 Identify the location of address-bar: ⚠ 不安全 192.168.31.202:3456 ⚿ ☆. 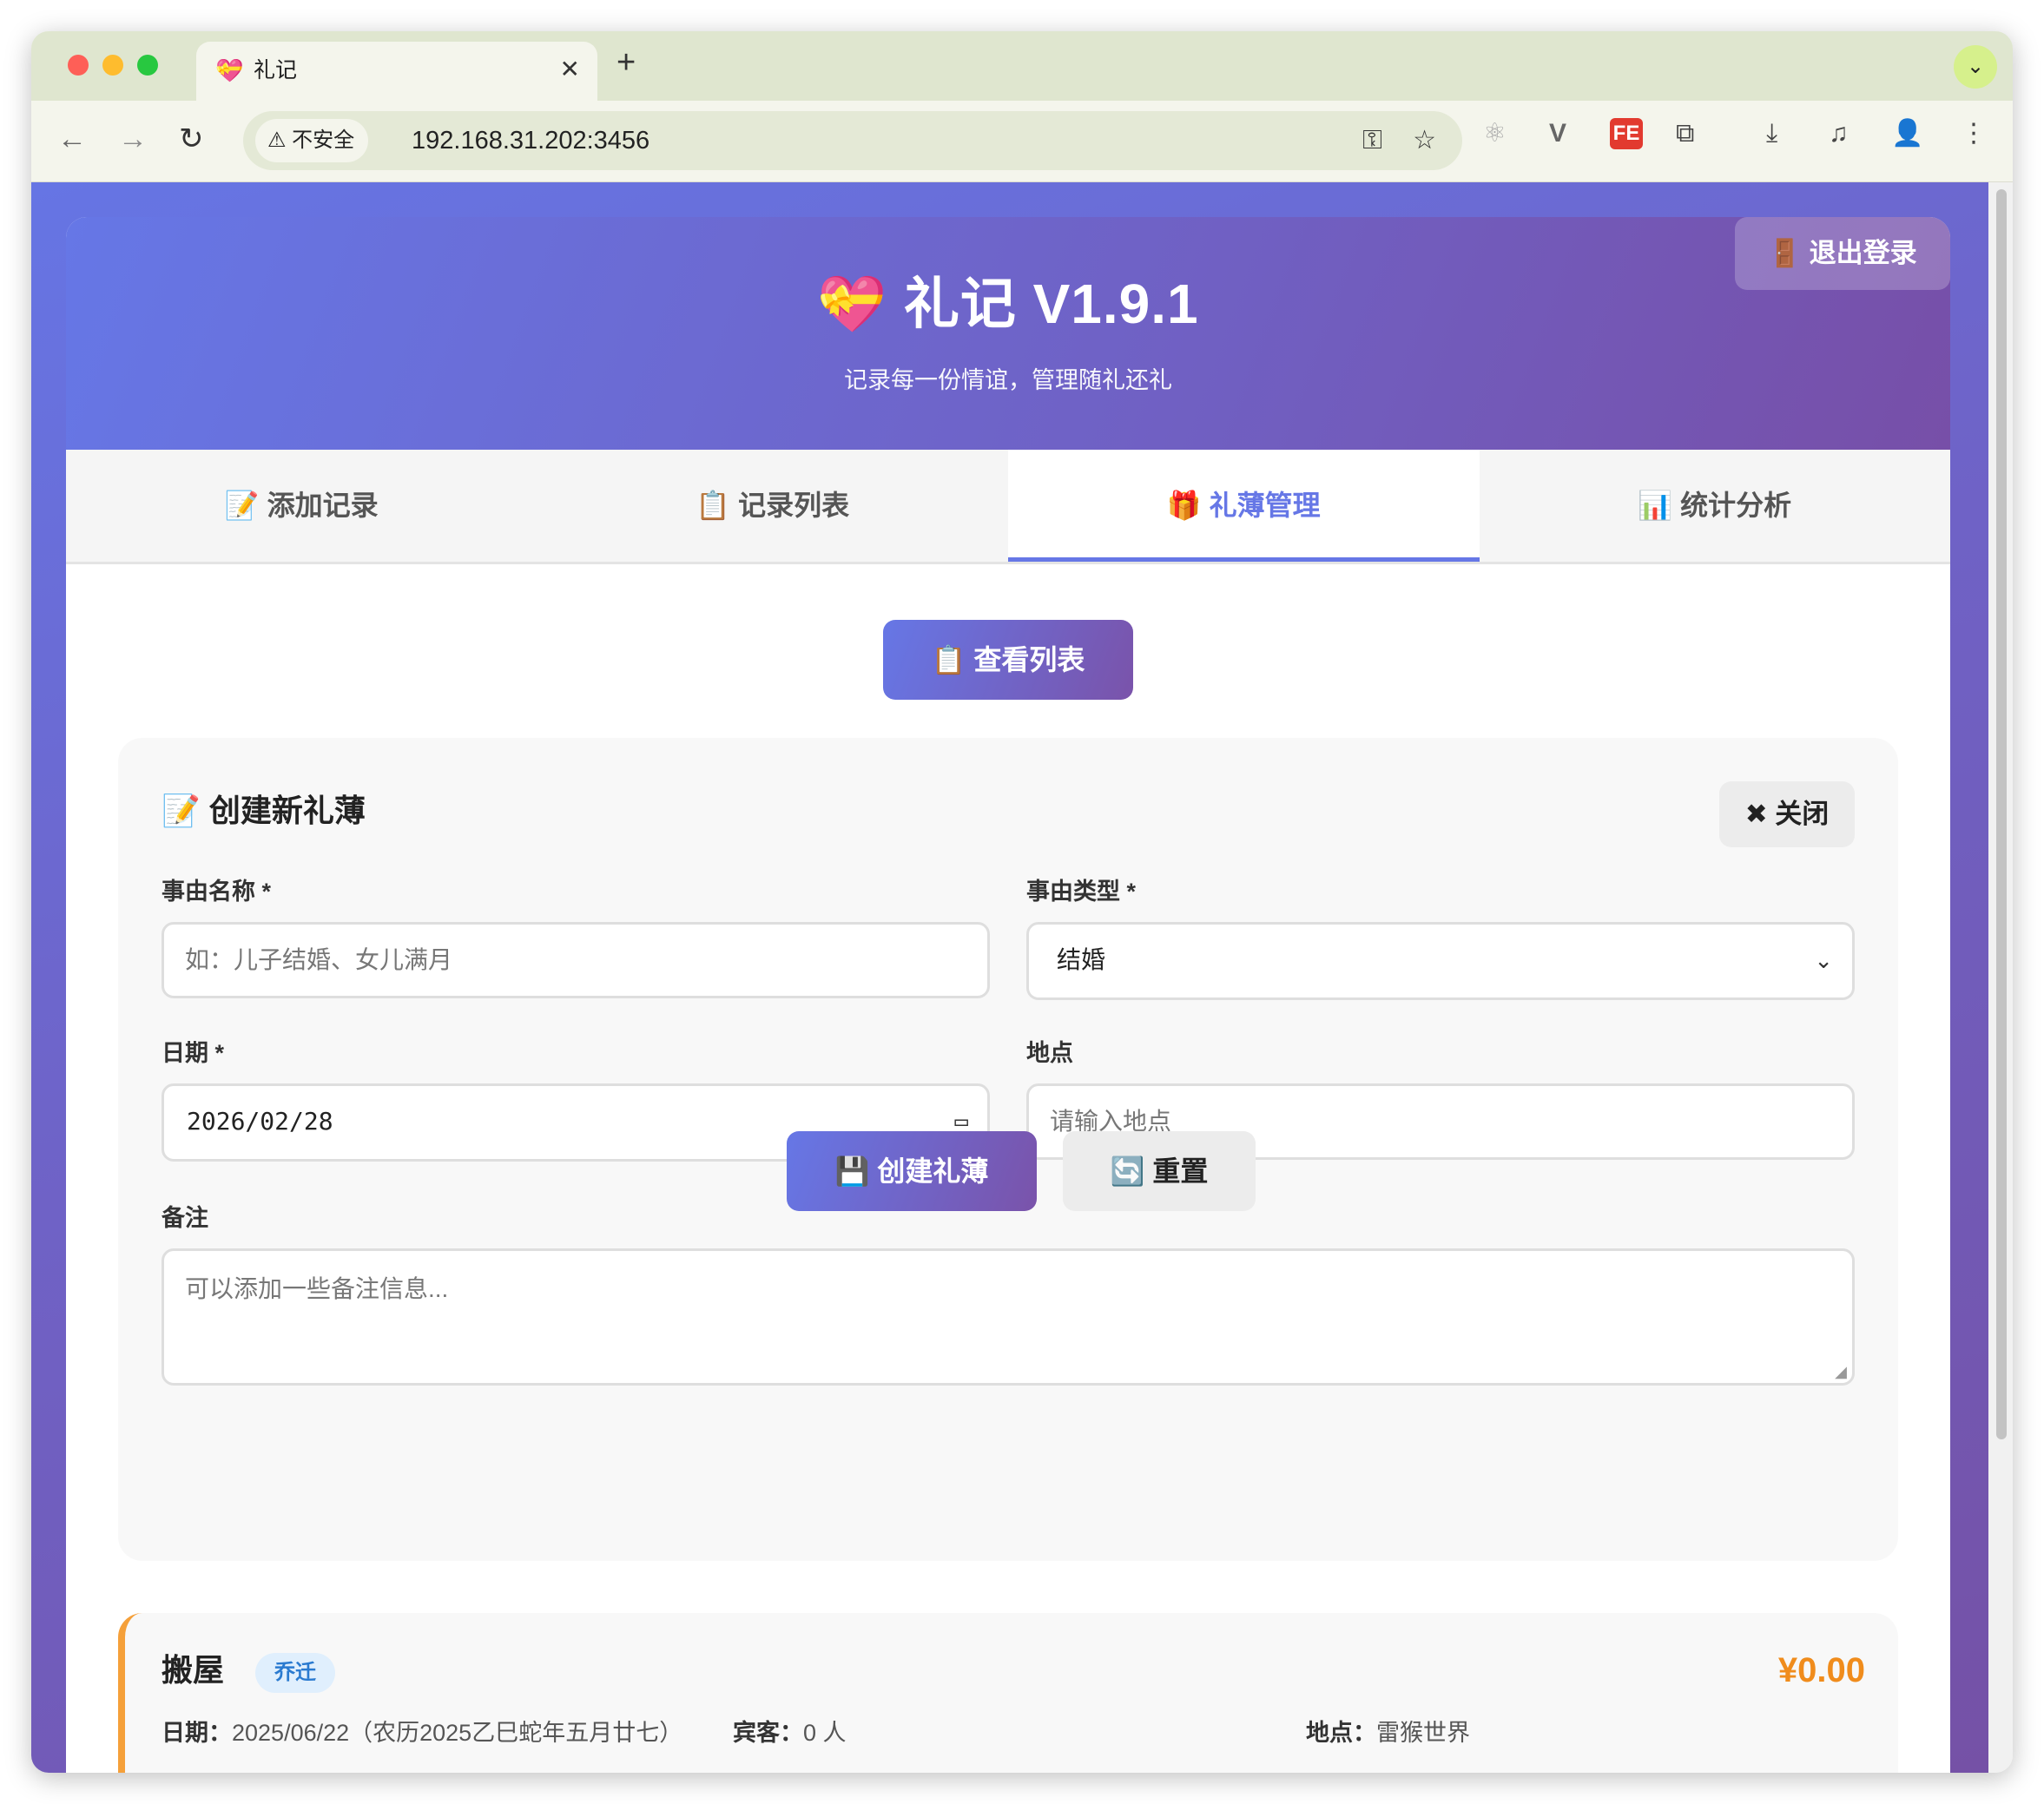
(852, 140).